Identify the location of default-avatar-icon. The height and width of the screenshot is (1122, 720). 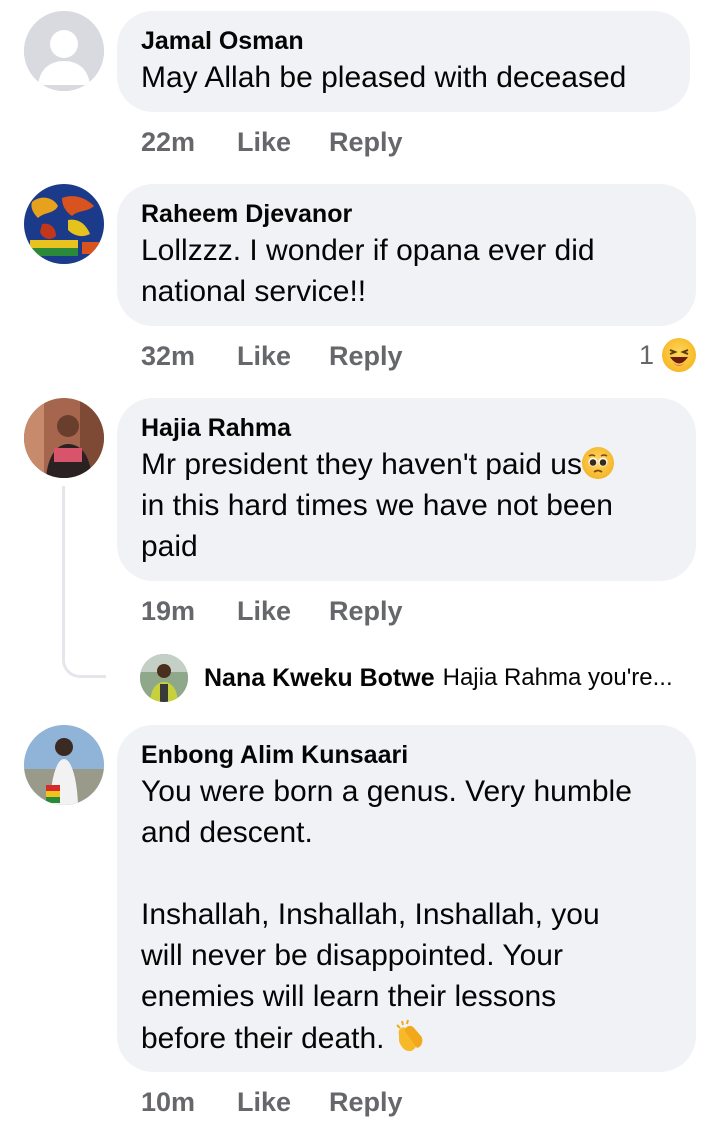
(64, 51).